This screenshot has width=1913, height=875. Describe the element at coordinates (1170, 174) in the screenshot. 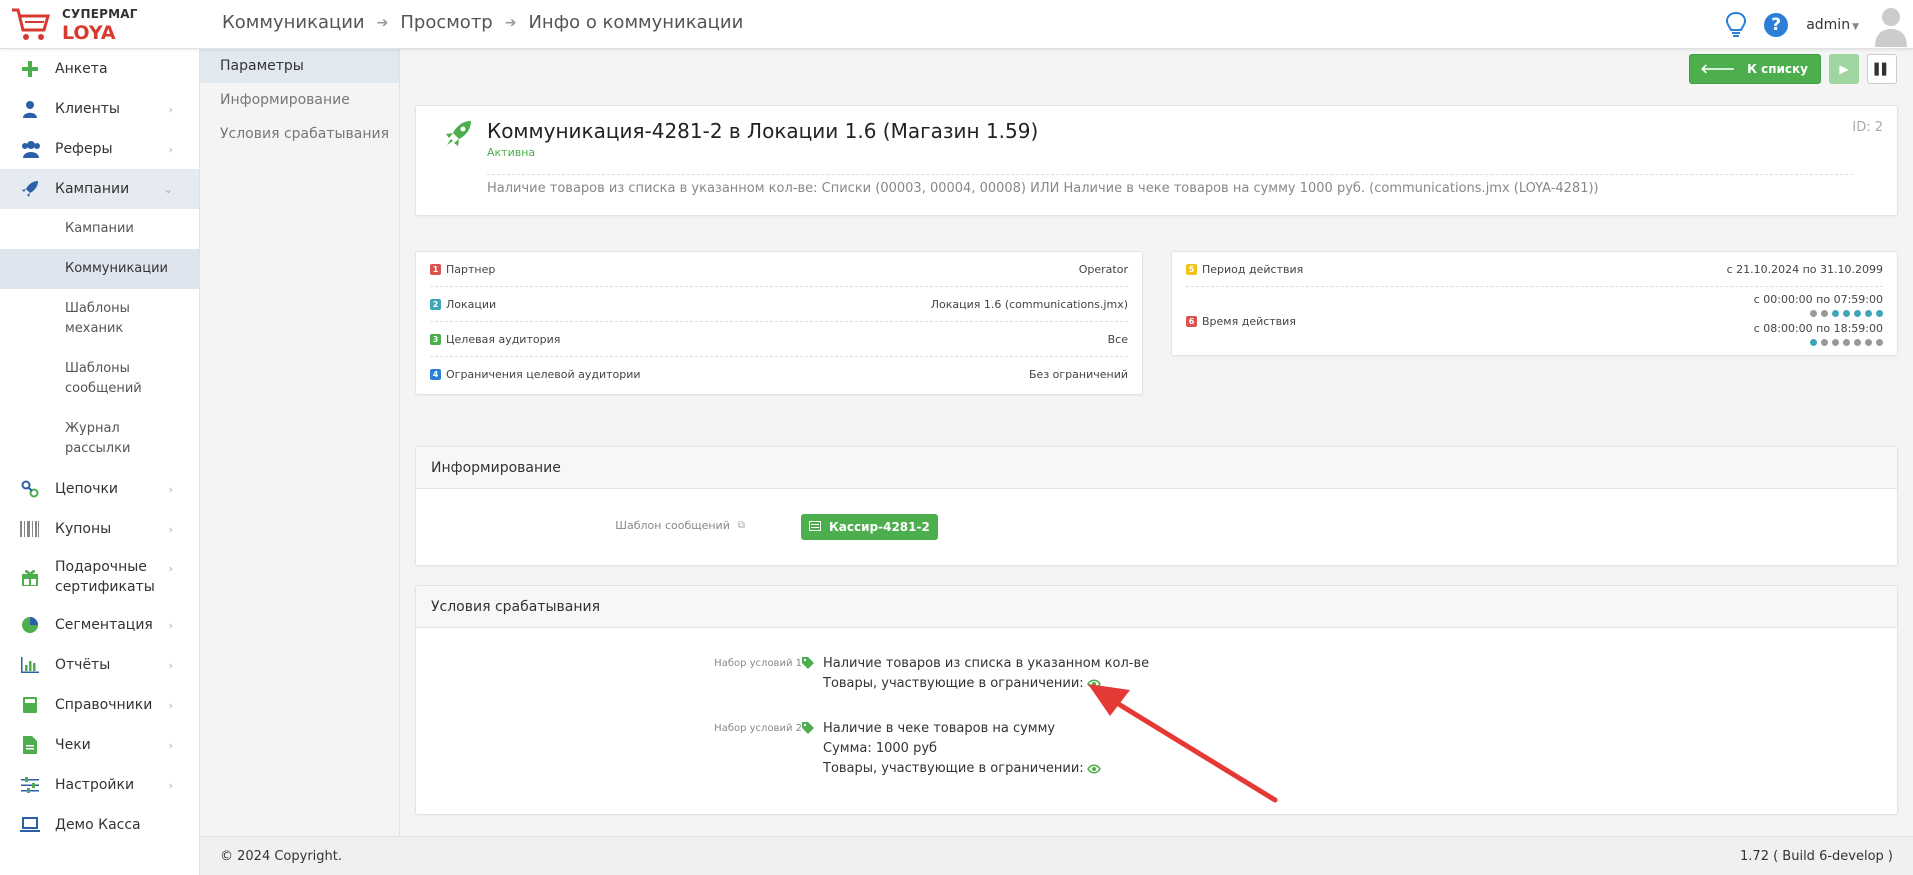

I see `divider` at that location.